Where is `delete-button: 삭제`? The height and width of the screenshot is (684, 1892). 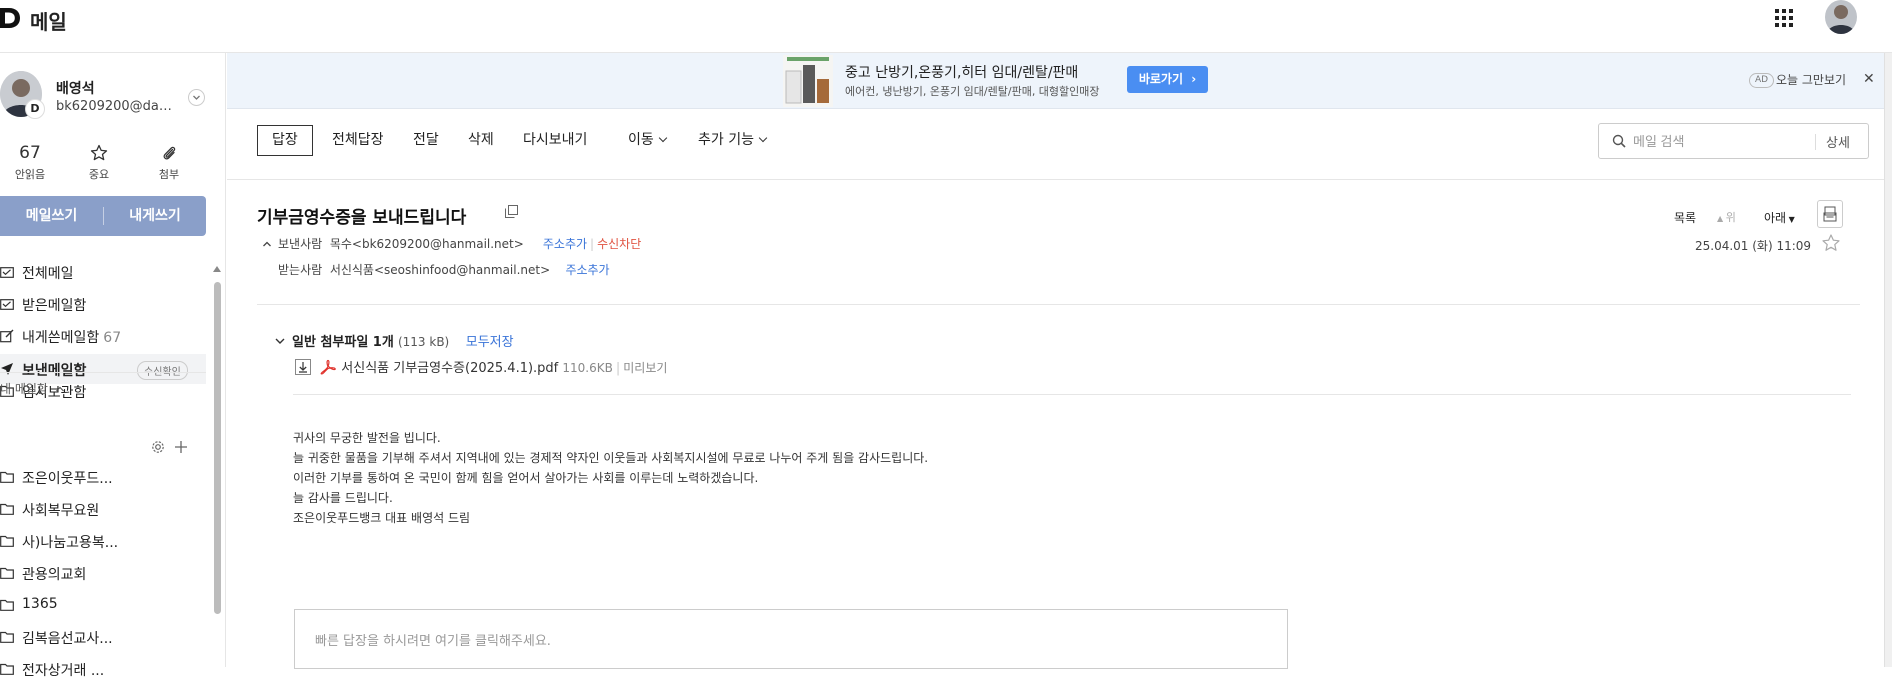
delete-button: 삭제 is located at coordinates (481, 140).